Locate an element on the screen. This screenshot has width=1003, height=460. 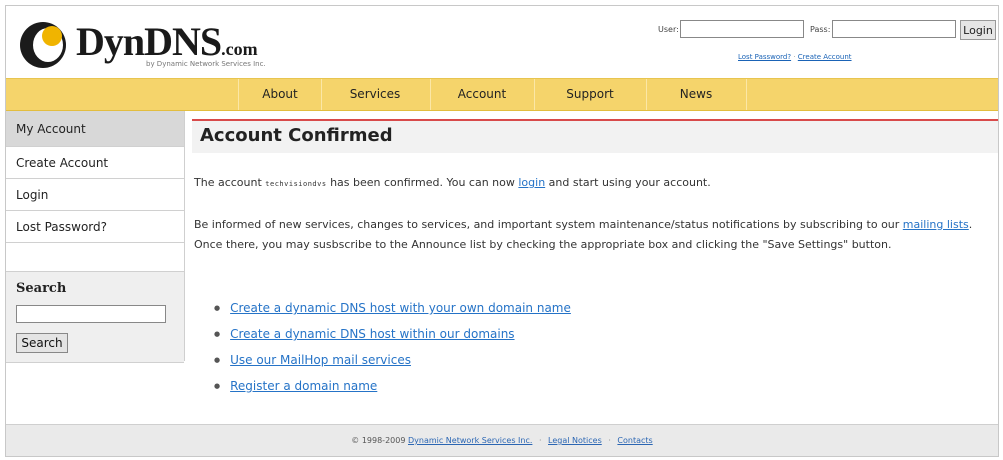
contacts-link: Contacts is located at coordinates (634, 440).